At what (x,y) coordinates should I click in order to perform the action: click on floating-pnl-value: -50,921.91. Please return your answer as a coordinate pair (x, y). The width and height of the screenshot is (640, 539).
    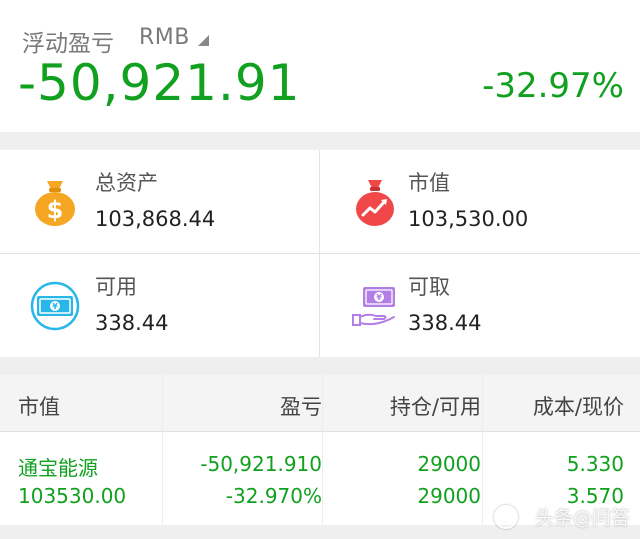
    Looking at the image, I should click on (159, 83).